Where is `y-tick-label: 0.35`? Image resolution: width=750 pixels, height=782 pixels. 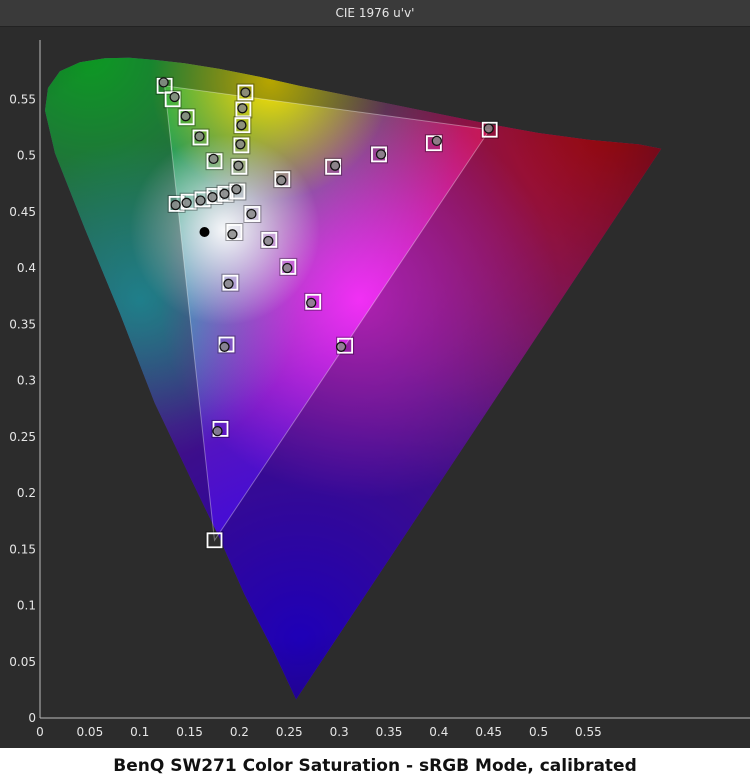 y-tick-label: 0.35 is located at coordinates (22, 324).